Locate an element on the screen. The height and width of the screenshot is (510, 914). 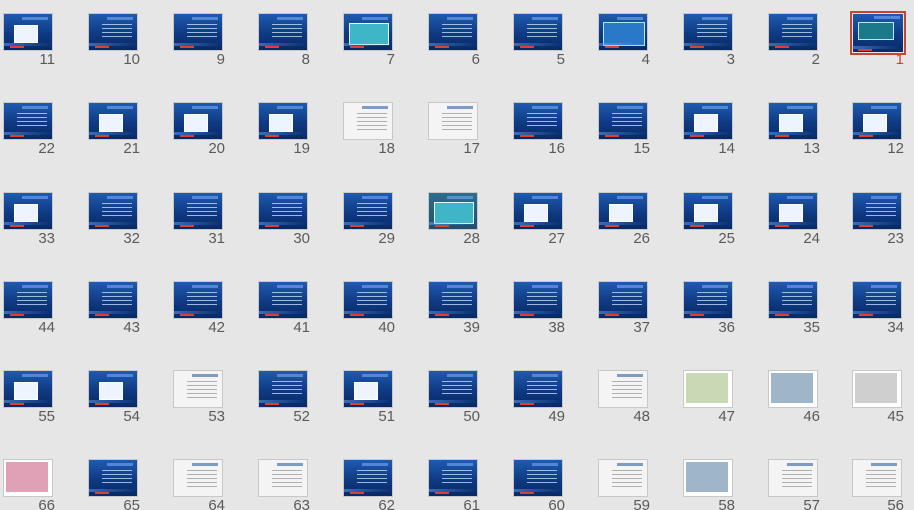
slide-thumbnail-59: 59 is located at coordinates (624, 484).